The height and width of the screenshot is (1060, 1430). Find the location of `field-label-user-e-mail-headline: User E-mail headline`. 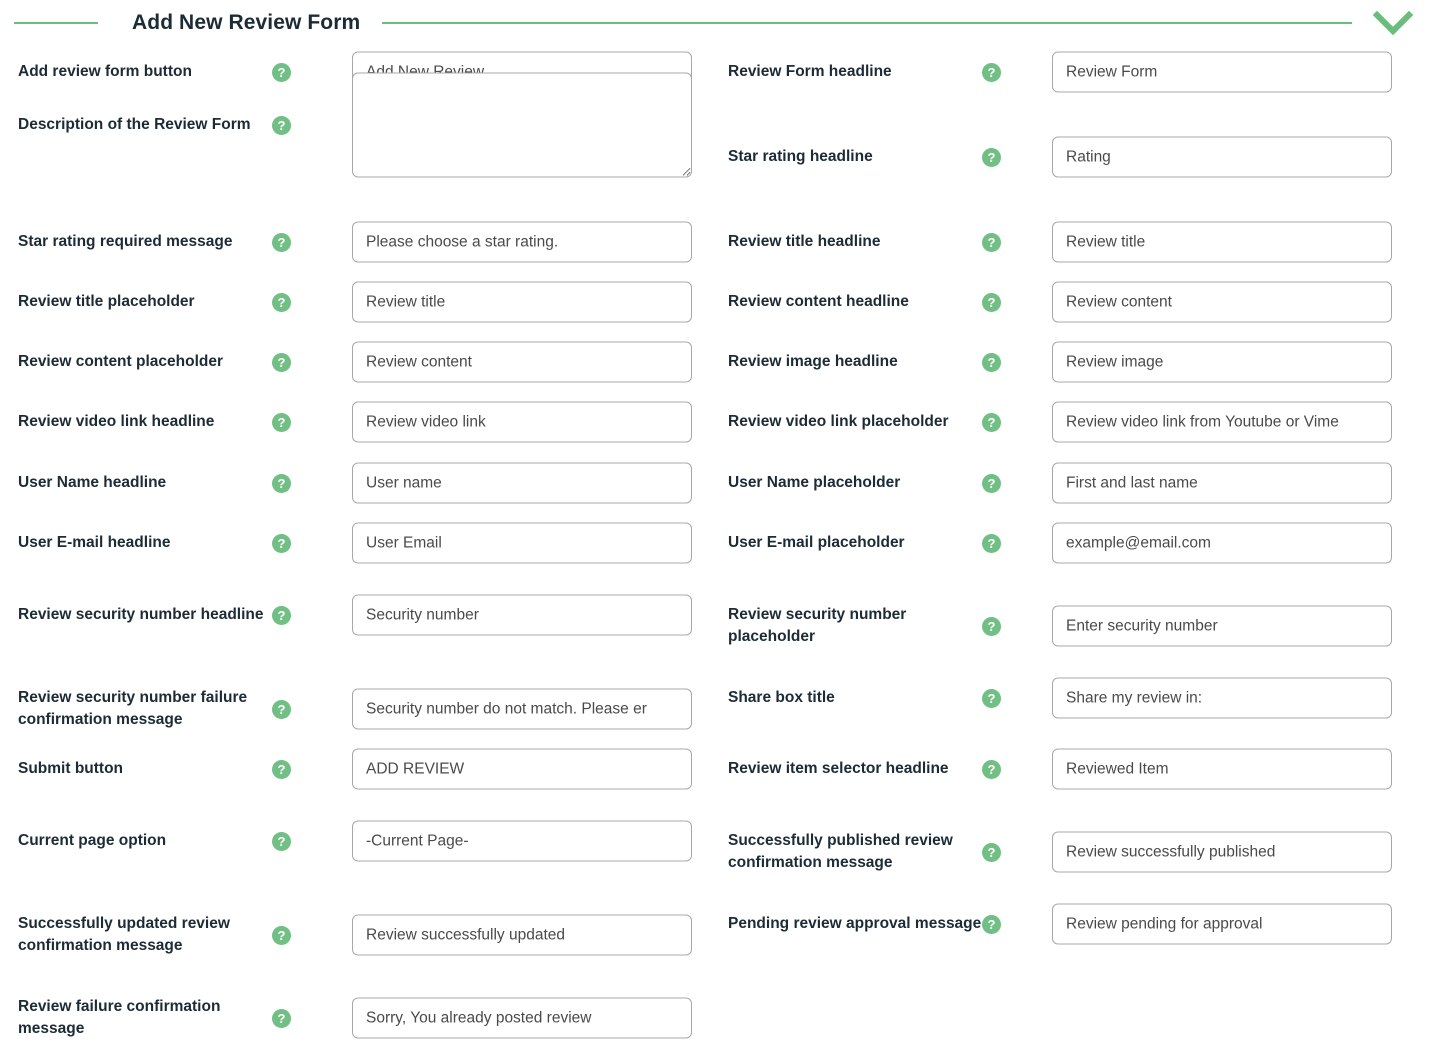

field-label-user-e-mail-headline: User E-mail headline is located at coordinates (94, 542).